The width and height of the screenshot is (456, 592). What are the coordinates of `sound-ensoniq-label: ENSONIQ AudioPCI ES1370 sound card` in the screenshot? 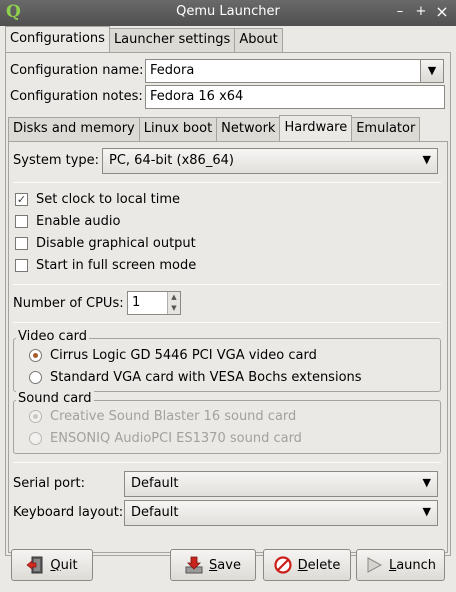 It's located at (176, 438).